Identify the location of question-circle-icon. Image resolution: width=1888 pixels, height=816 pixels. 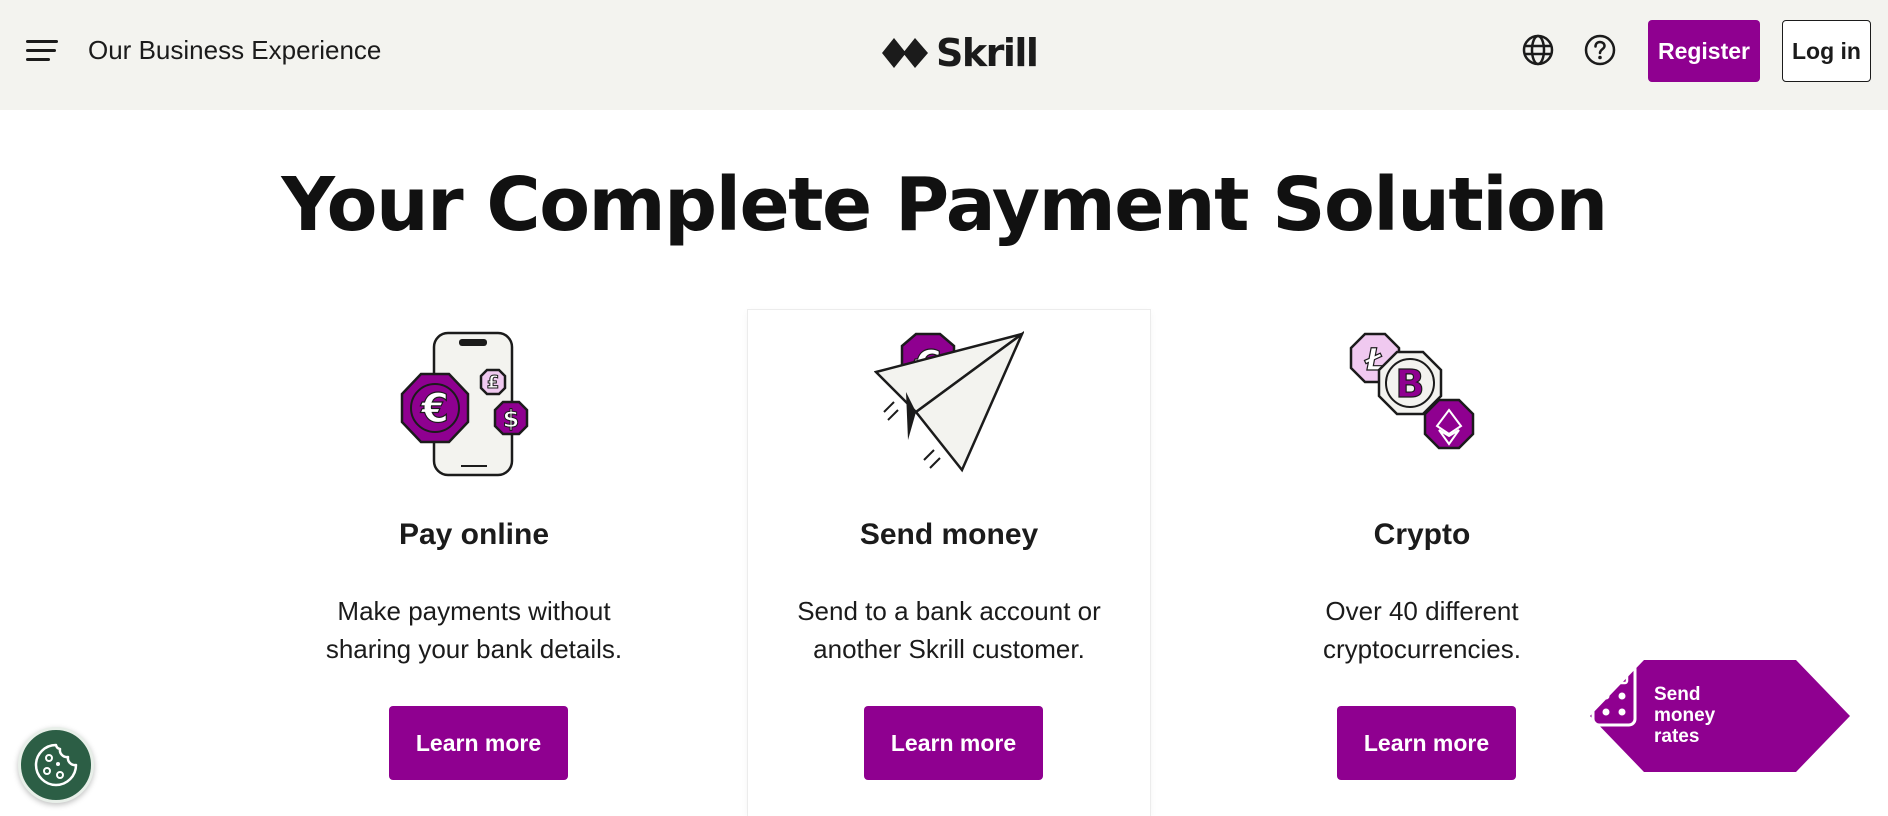
(1600, 50).